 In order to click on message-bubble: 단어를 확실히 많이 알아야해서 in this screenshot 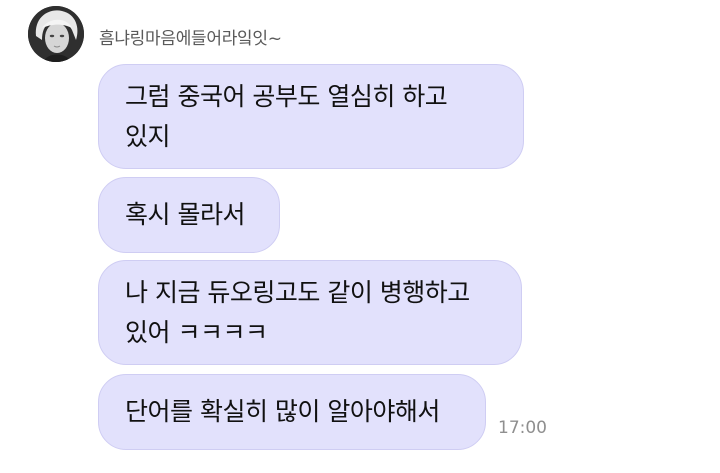, I will do `click(292, 412)`.